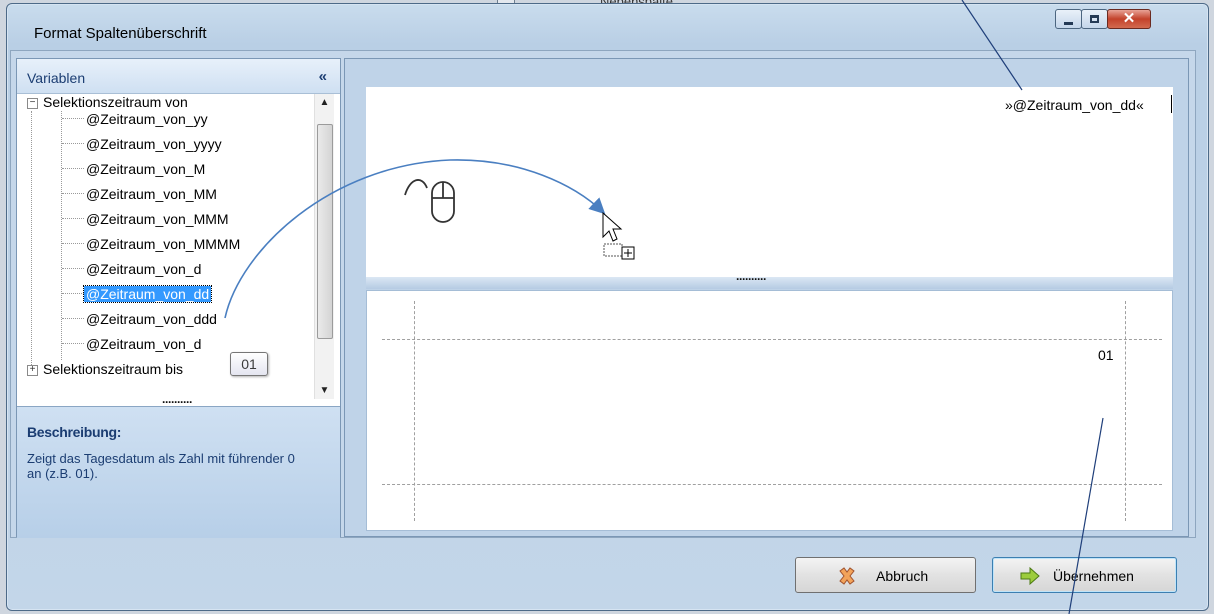 The width and height of the screenshot is (1214, 614). Describe the element at coordinates (249, 364) in the screenshot. I see `value-tooltip: 01` at that location.